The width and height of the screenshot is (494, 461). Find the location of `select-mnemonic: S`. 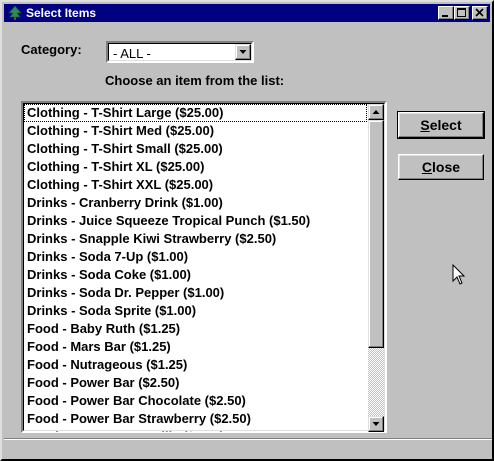

select-mnemonic: S is located at coordinates (425, 125).